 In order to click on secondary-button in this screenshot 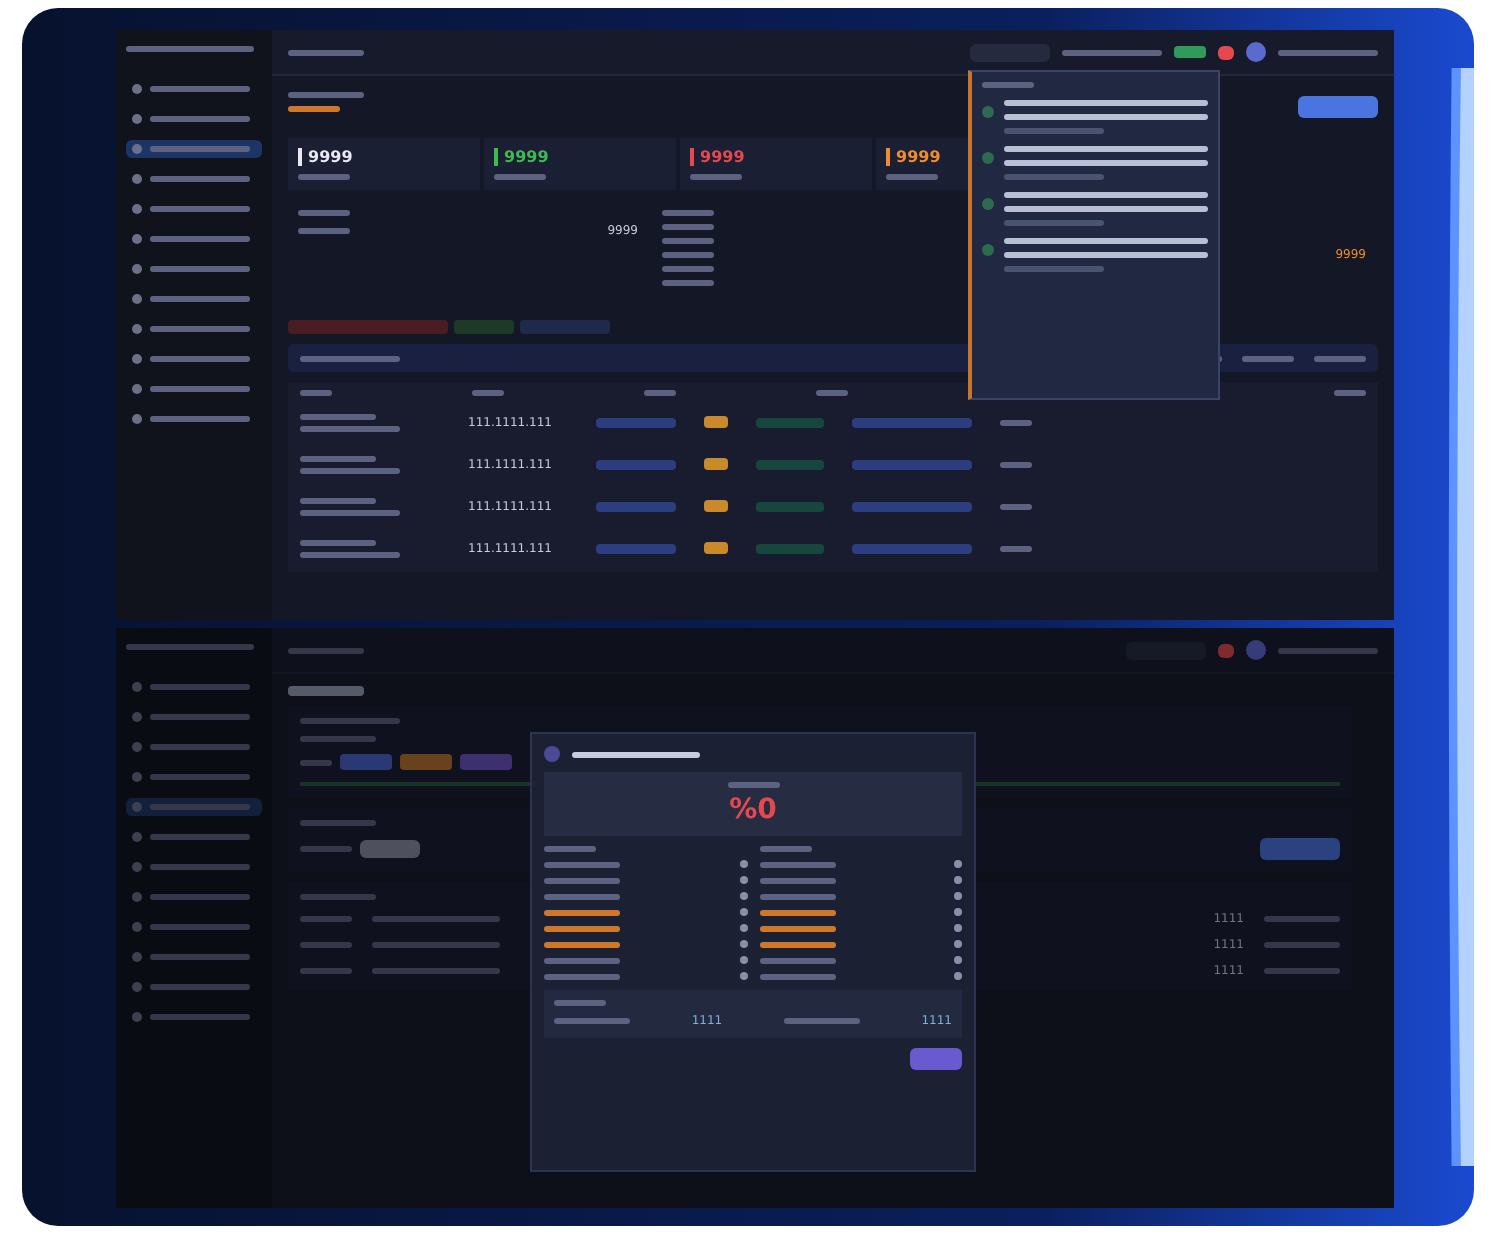, I will do `click(390, 849)`.